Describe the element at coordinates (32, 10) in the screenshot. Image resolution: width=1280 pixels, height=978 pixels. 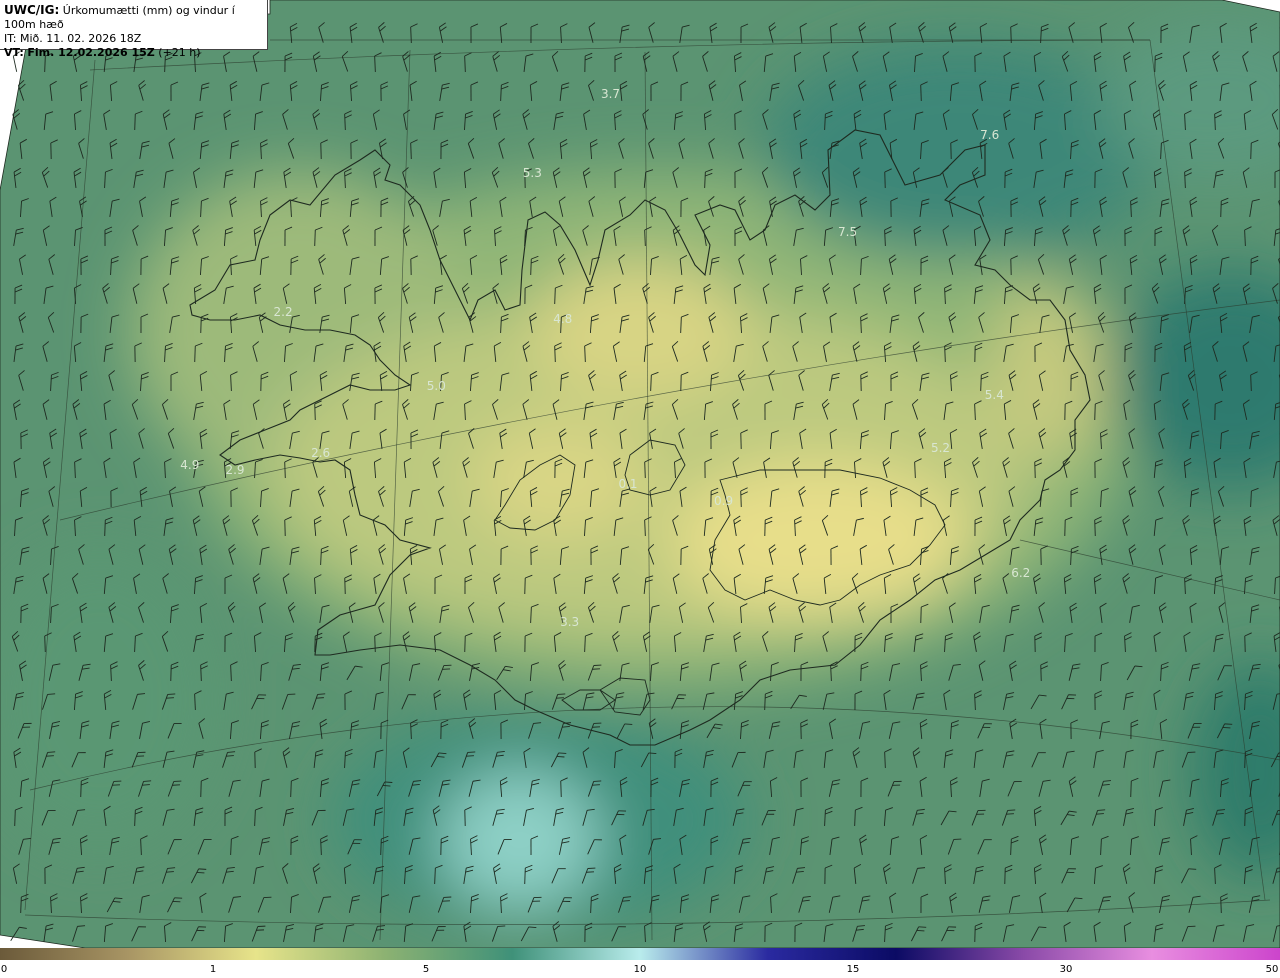
I see `product-label: UWC/IG:` at that location.